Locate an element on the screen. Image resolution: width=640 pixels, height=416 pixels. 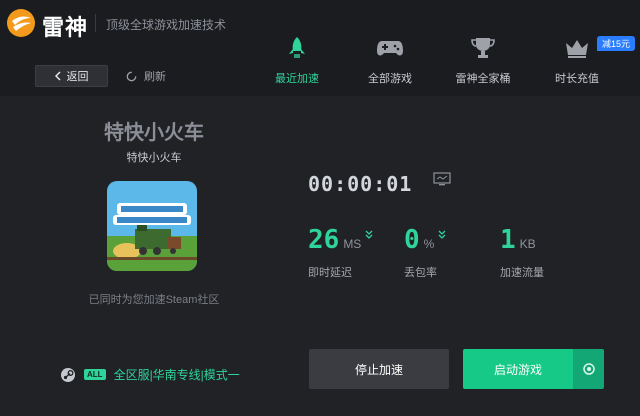
start-settings-button is located at coordinates (588, 369).